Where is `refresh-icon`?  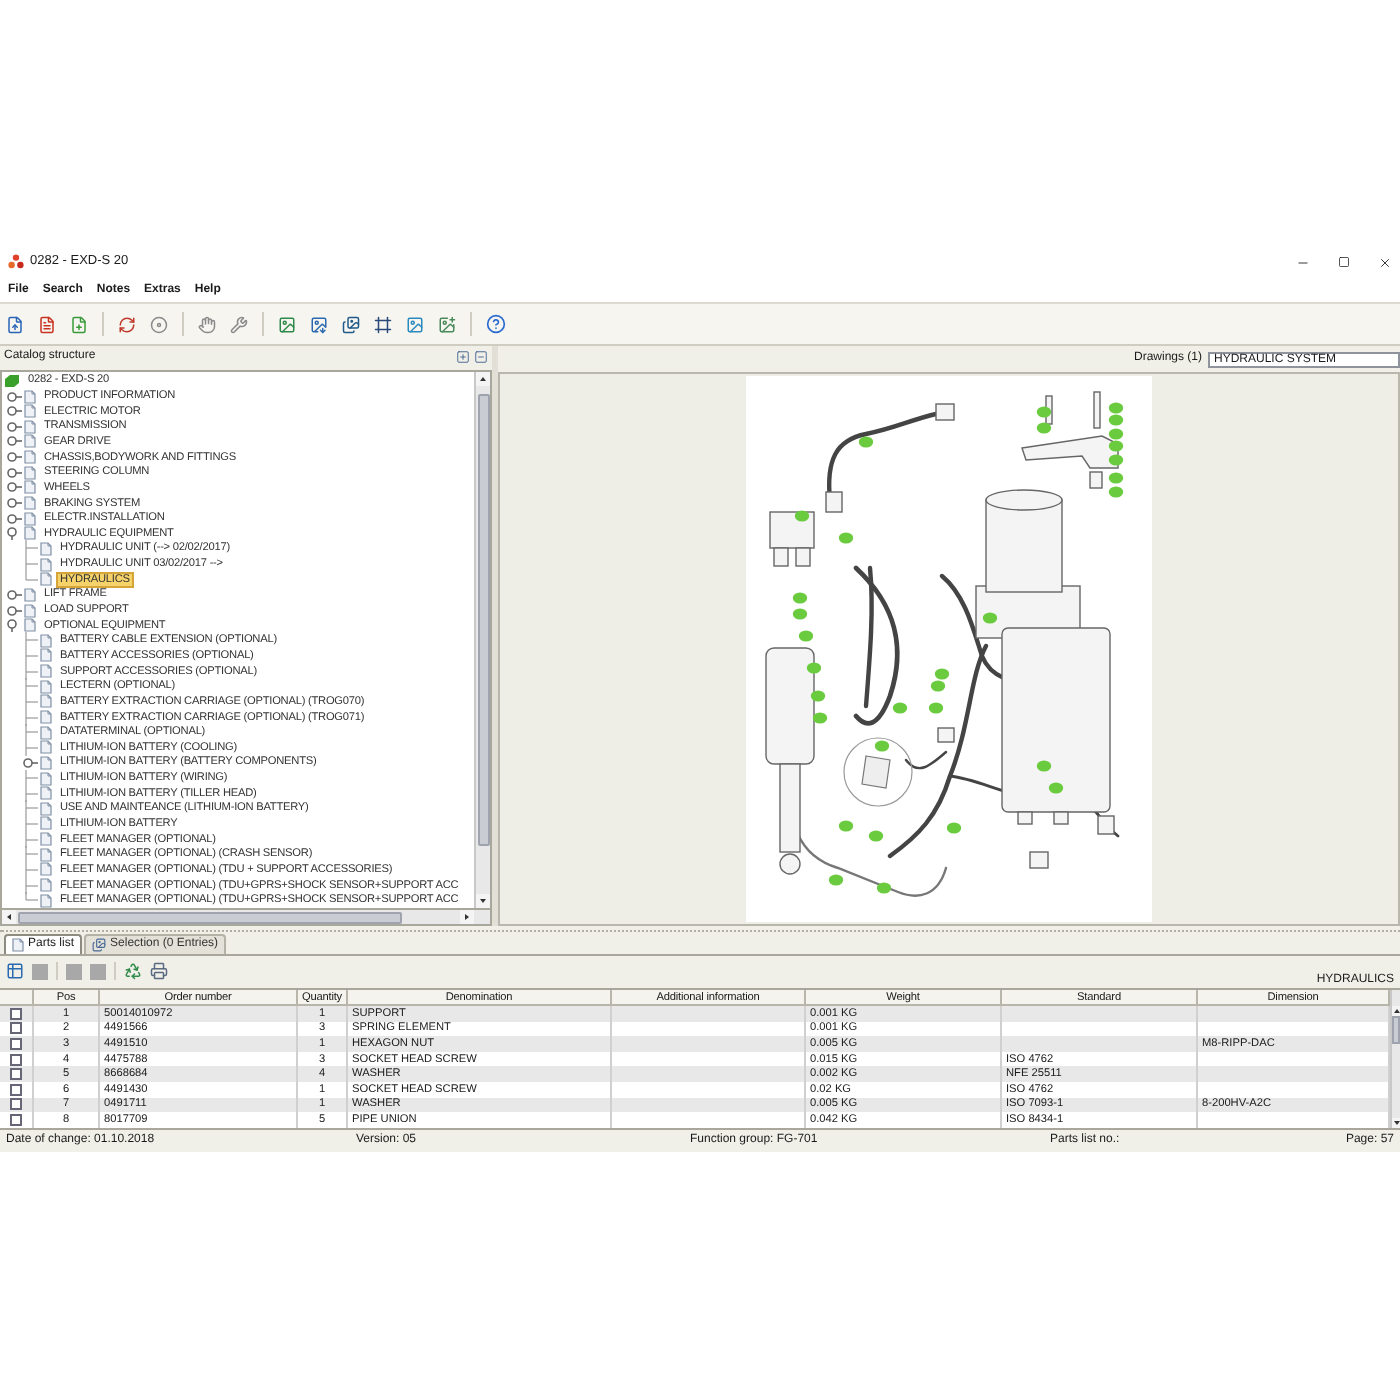
refresh-icon is located at coordinates (127, 324).